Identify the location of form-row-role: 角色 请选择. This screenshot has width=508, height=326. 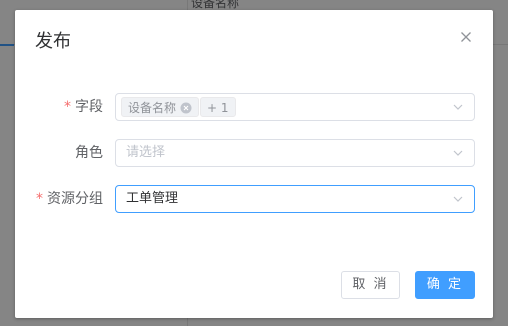
(254, 153).